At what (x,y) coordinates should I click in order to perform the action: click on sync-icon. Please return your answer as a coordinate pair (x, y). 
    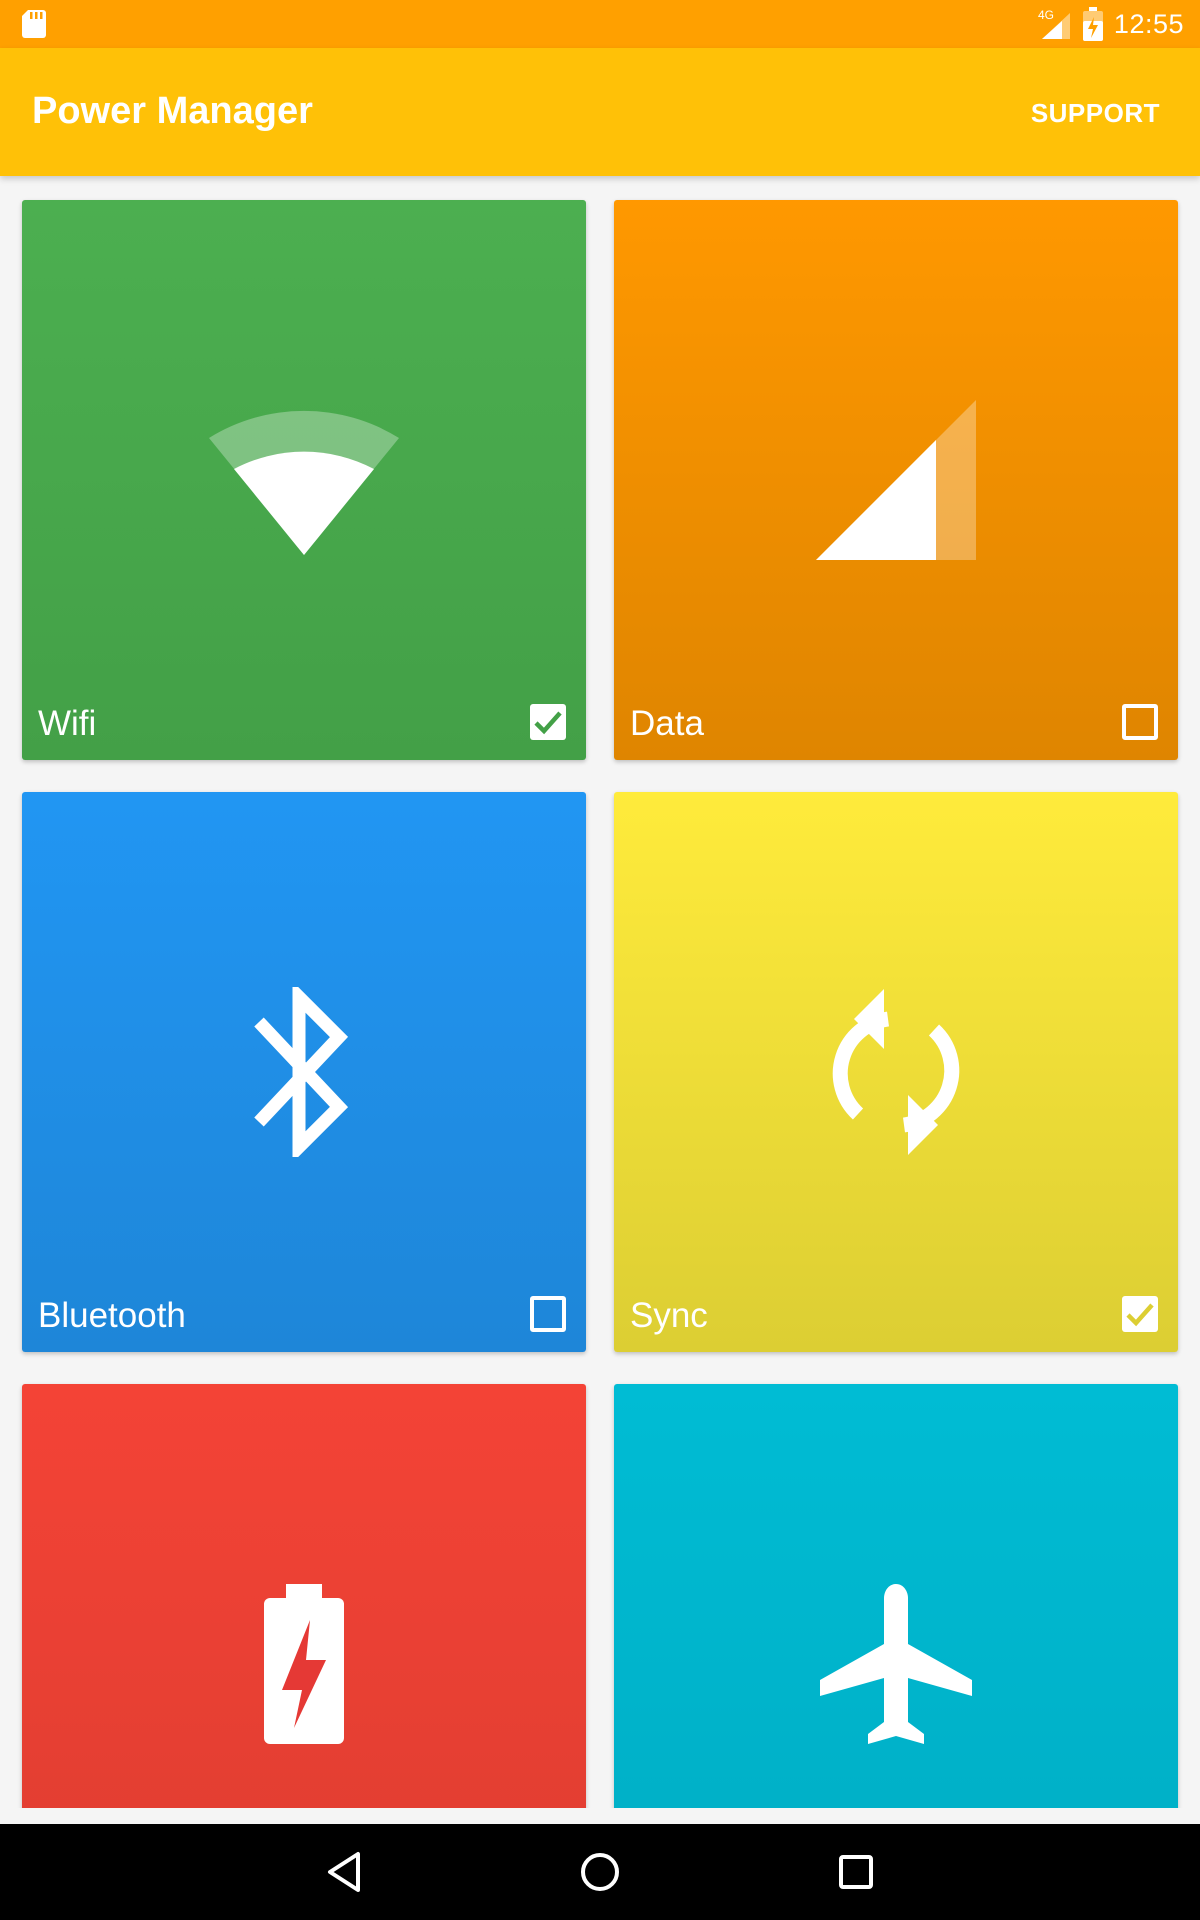
    Looking at the image, I should click on (896, 1072).